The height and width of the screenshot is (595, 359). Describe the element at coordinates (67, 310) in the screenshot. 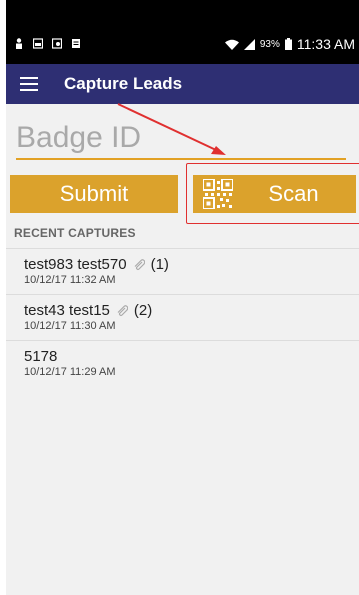

I see `capture-name: test43 test15` at that location.